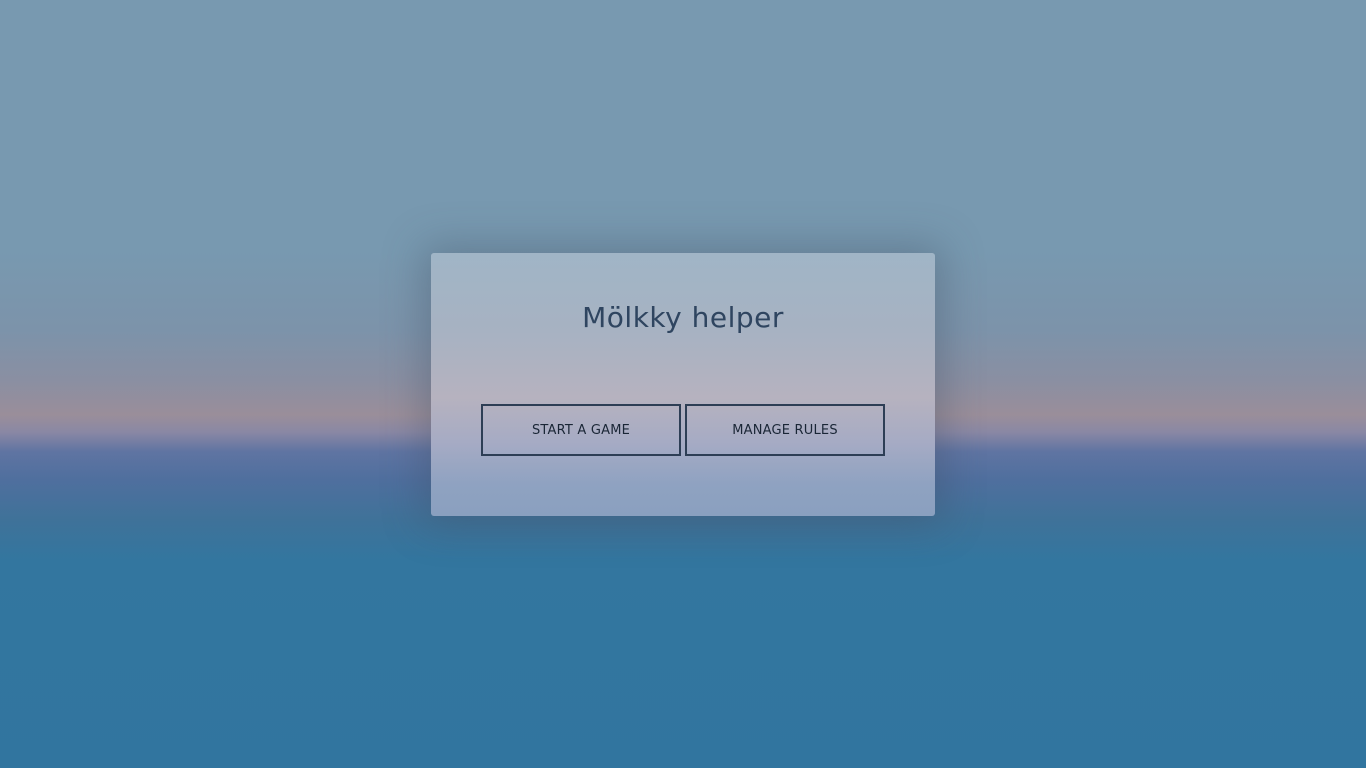  I want to click on manage-rules-button: MANAGE RULES, so click(785, 430).